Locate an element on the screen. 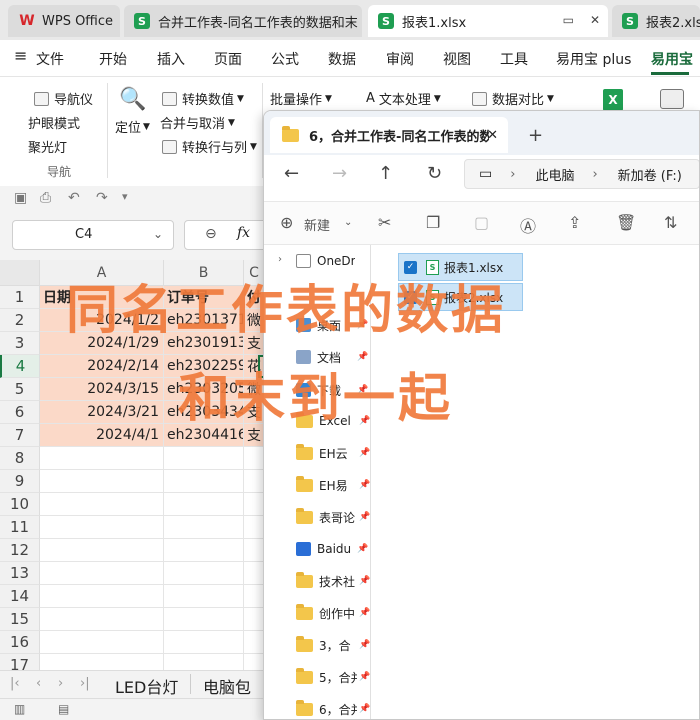  excel-icon: X is located at coordinates (613, 100).